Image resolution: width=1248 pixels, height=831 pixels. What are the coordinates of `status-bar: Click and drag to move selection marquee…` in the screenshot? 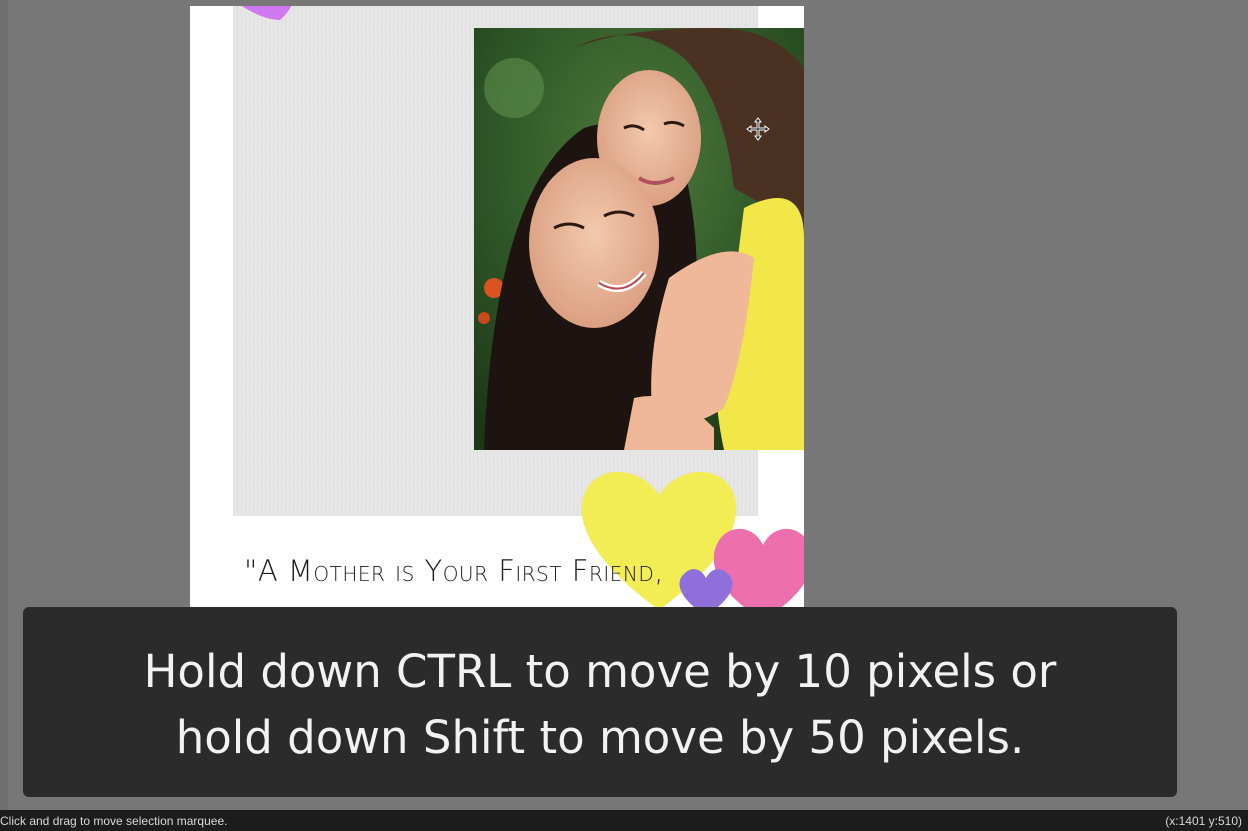 It's located at (624, 820).